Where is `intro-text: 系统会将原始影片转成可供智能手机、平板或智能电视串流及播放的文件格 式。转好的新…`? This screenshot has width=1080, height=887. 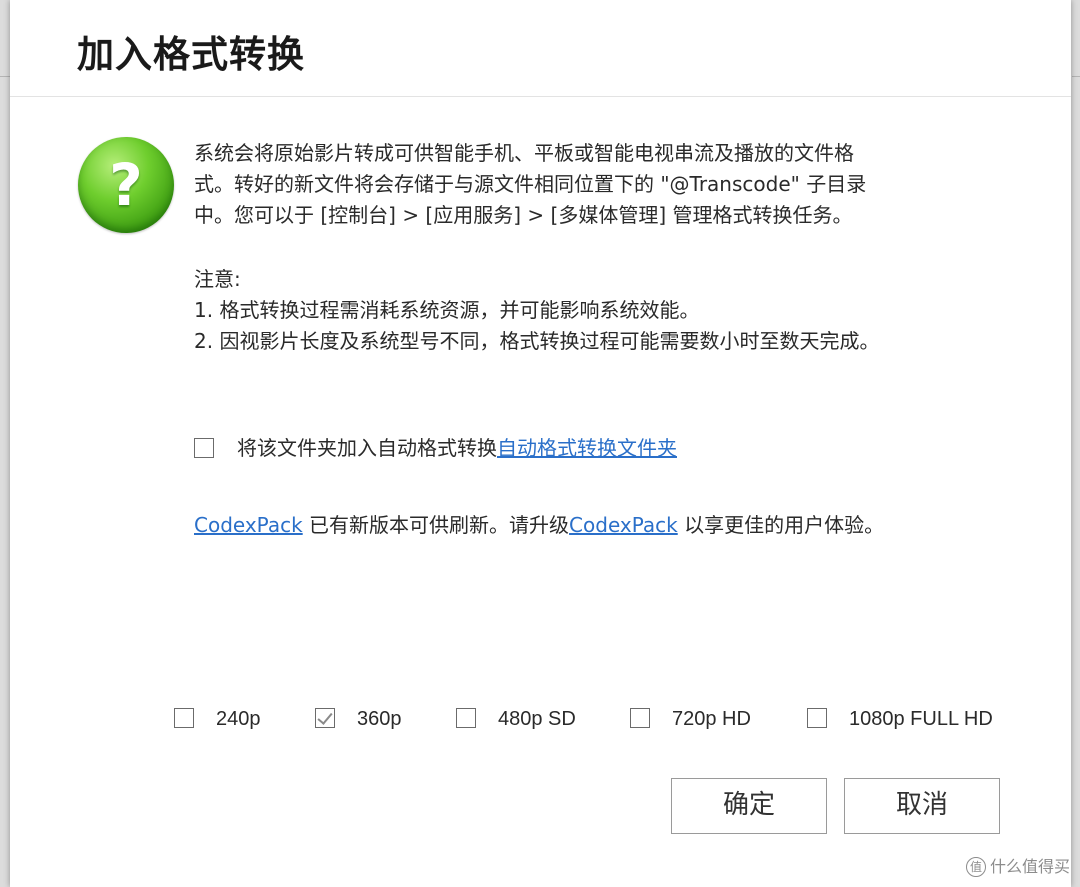 intro-text: 系统会将原始影片转成可供智能手机、平板或智能电视串流及播放的文件格 式。转好的新… is located at coordinates (594, 184).